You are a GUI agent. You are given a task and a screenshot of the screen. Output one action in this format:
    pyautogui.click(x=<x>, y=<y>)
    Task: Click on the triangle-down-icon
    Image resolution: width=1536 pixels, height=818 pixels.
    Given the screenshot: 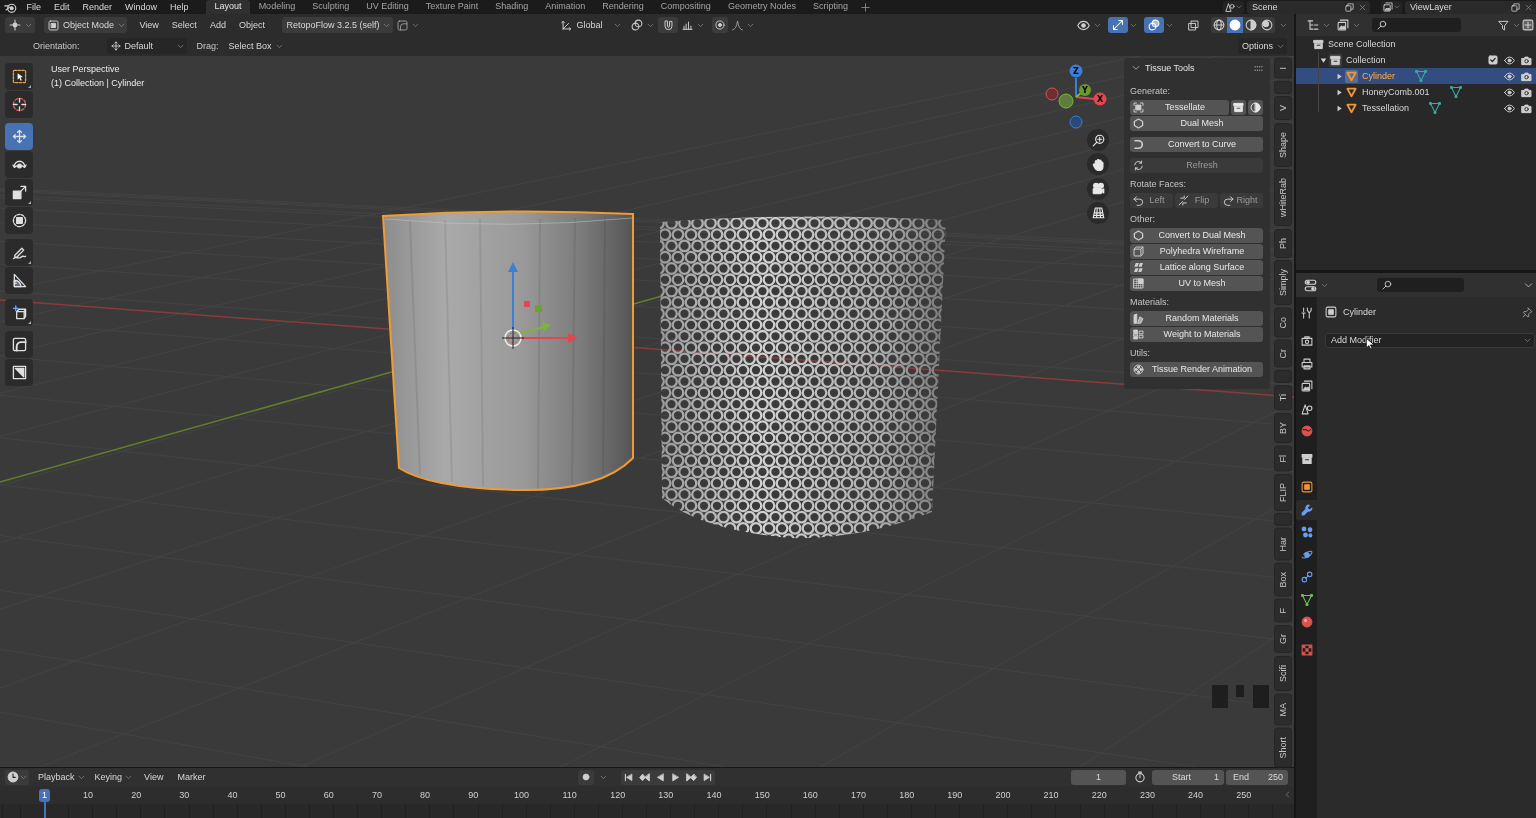 What is the action you would take?
    pyautogui.click(x=1323, y=60)
    